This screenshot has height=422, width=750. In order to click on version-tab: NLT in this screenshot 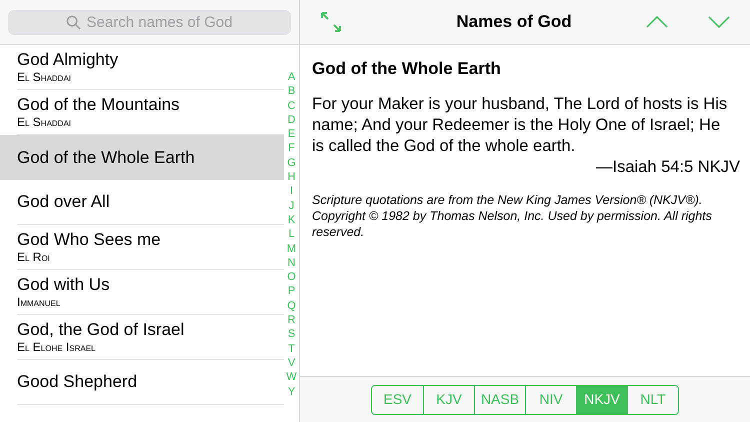, I will do `click(652, 400)`.